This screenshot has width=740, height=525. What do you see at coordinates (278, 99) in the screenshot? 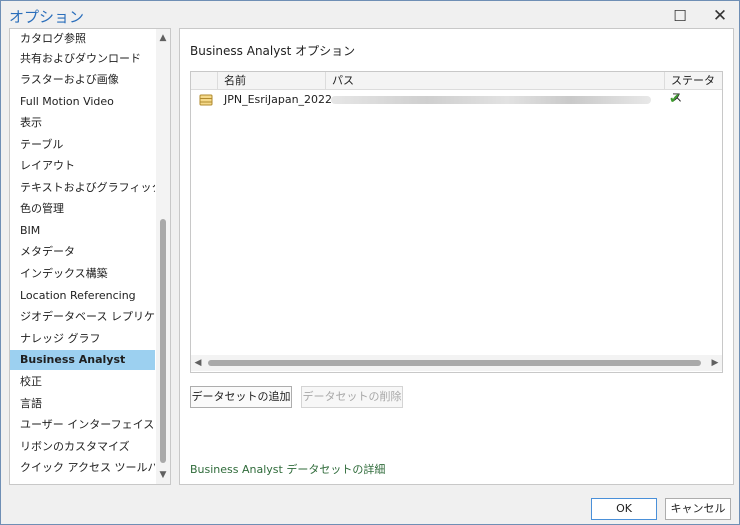
I see `dataset-name-cell: JPN_EsriJapan_2022` at bounding box center [278, 99].